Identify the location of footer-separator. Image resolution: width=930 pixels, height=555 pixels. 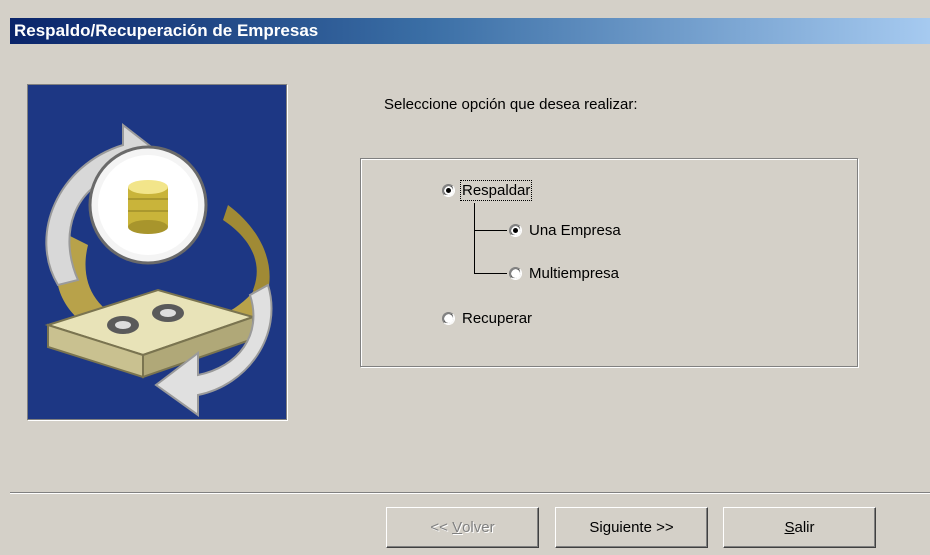
(470, 493).